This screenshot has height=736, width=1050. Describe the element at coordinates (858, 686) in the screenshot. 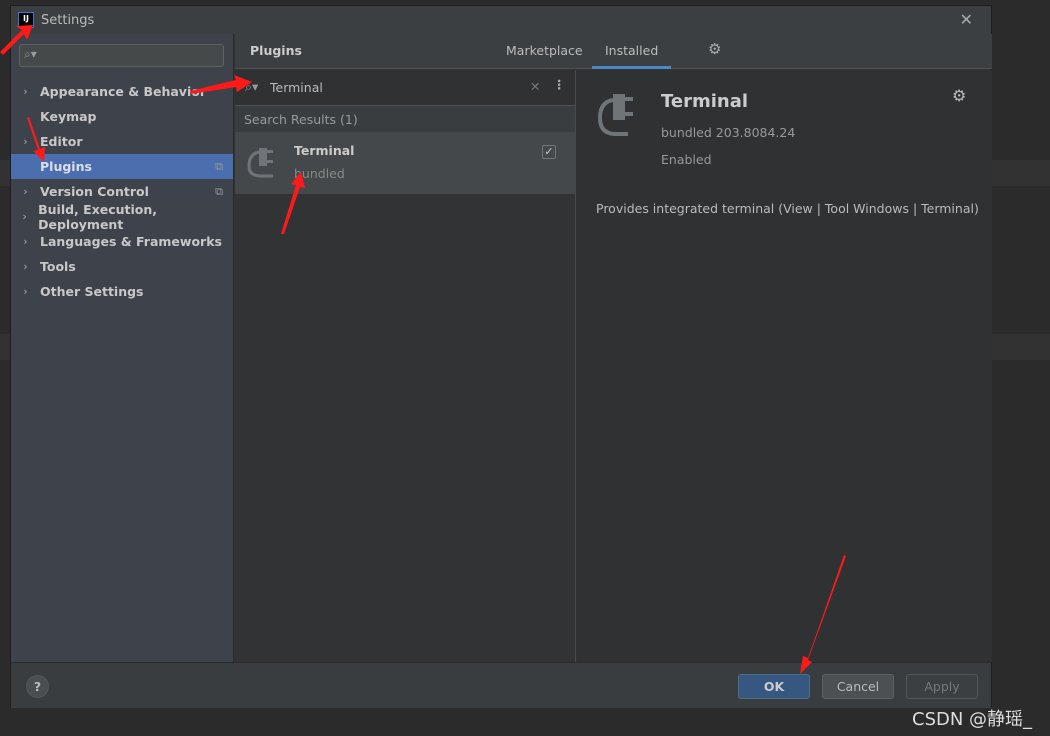

I see `cancel-button: Cancel` at that location.